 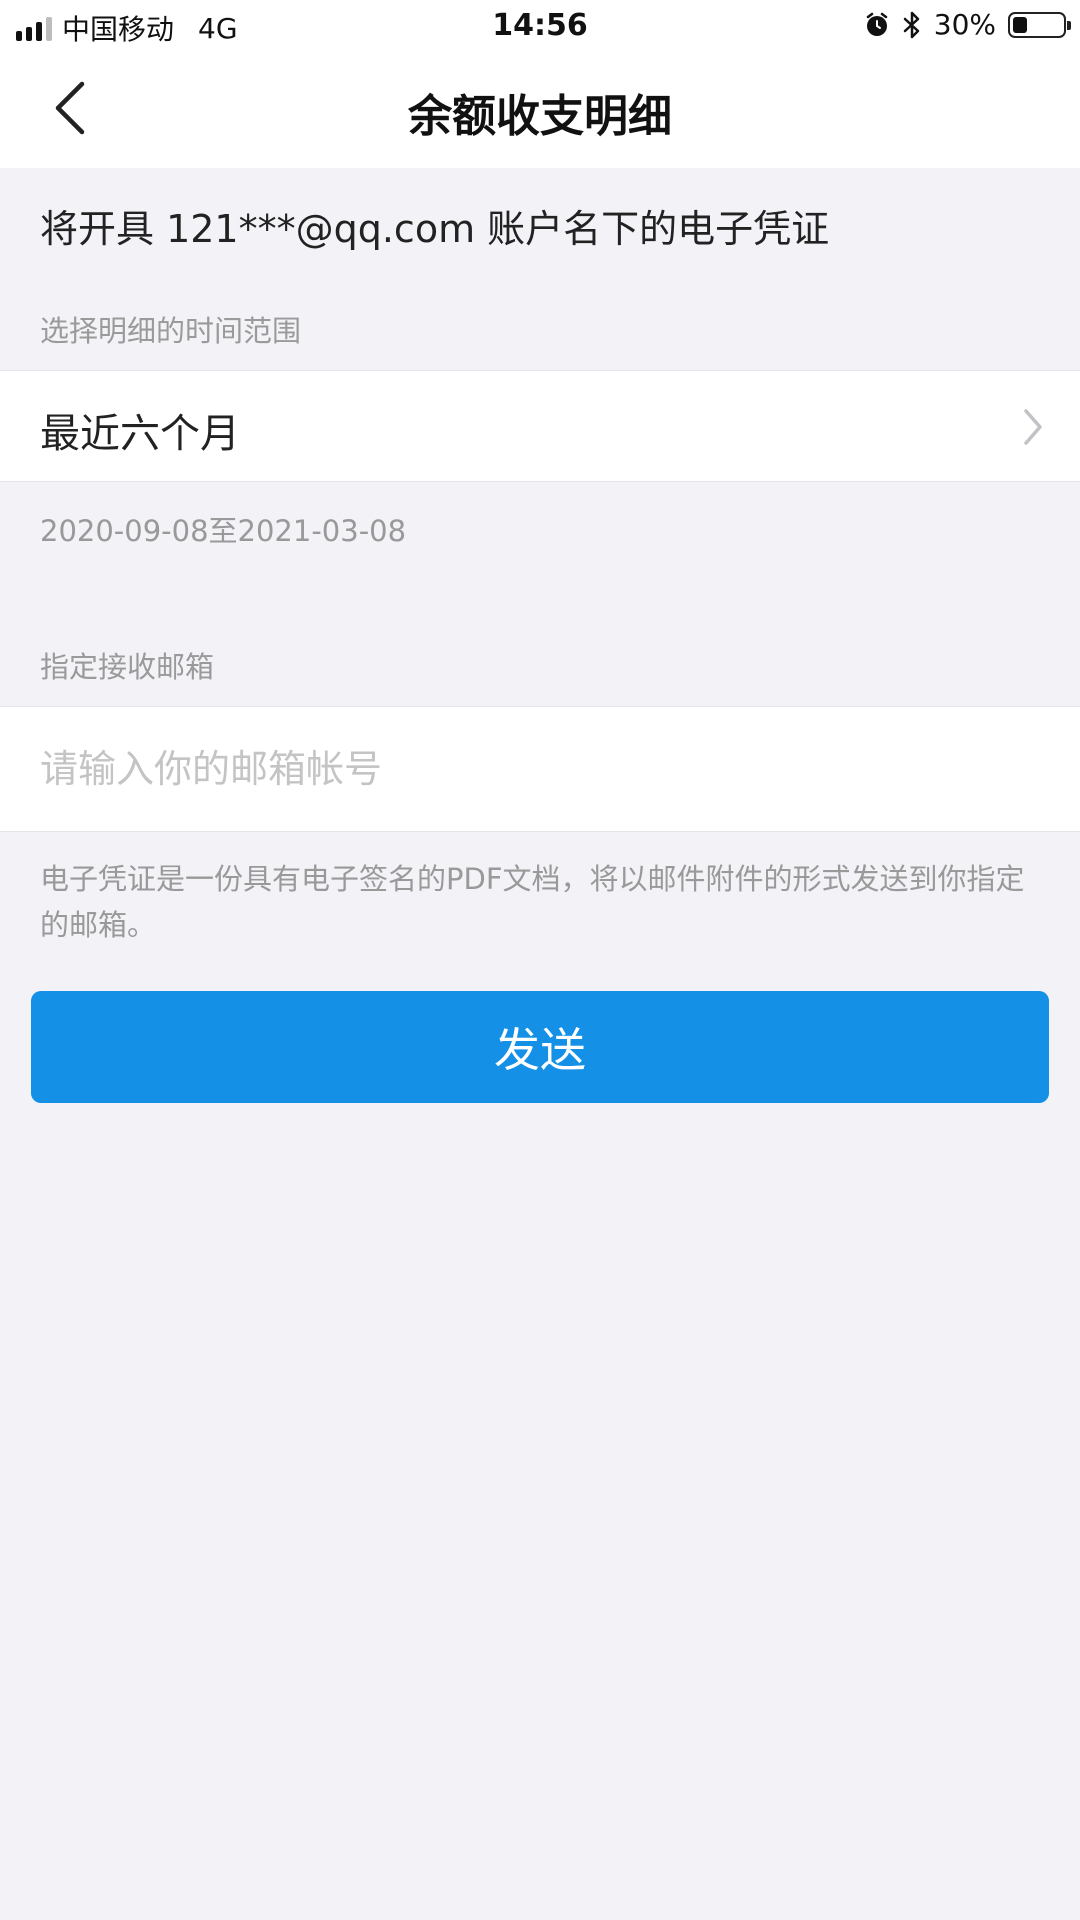 I want to click on status-bar-right: 30%, so click(x=967, y=24).